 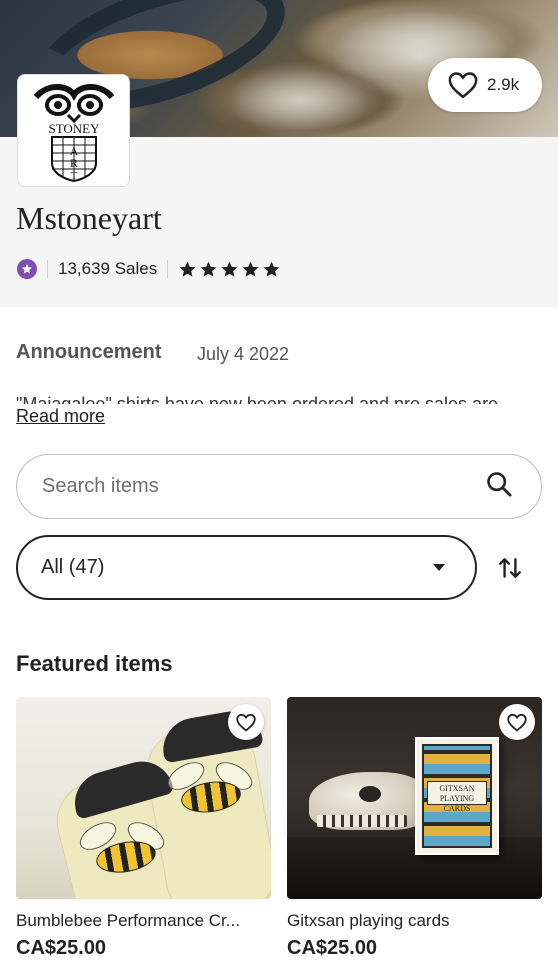 What do you see at coordinates (108, 268) in the screenshot?
I see `sales-count: 13,639 Sales` at bounding box center [108, 268].